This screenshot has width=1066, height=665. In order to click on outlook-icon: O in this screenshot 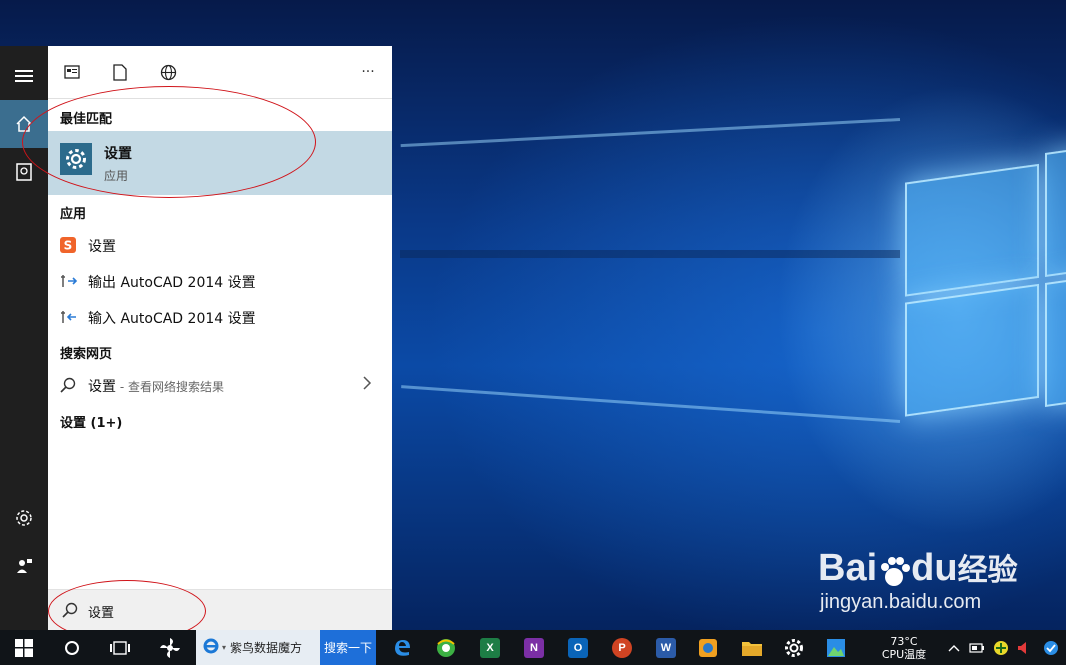, I will do `click(578, 647)`.